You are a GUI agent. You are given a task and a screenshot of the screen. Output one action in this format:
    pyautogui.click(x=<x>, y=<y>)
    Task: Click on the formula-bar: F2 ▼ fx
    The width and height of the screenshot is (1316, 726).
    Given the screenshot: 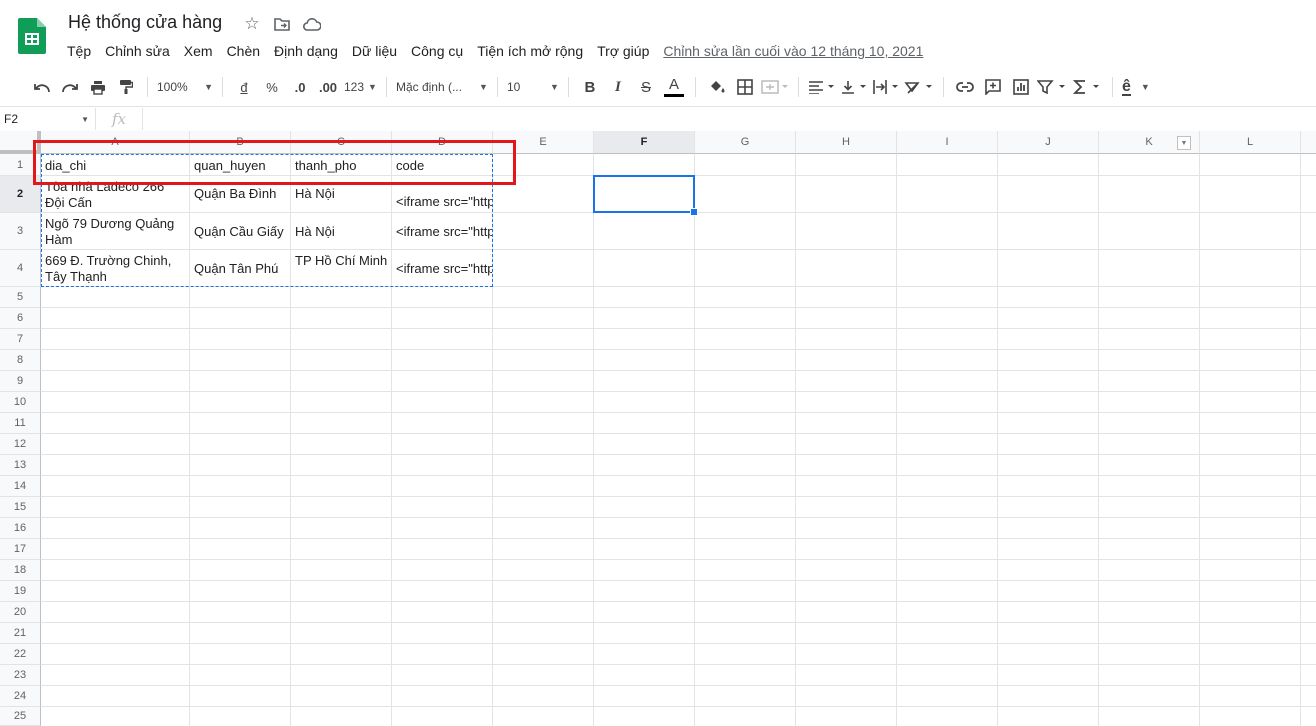 What is the action you would take?
    pyautogui.click(x=658, y=119)
    